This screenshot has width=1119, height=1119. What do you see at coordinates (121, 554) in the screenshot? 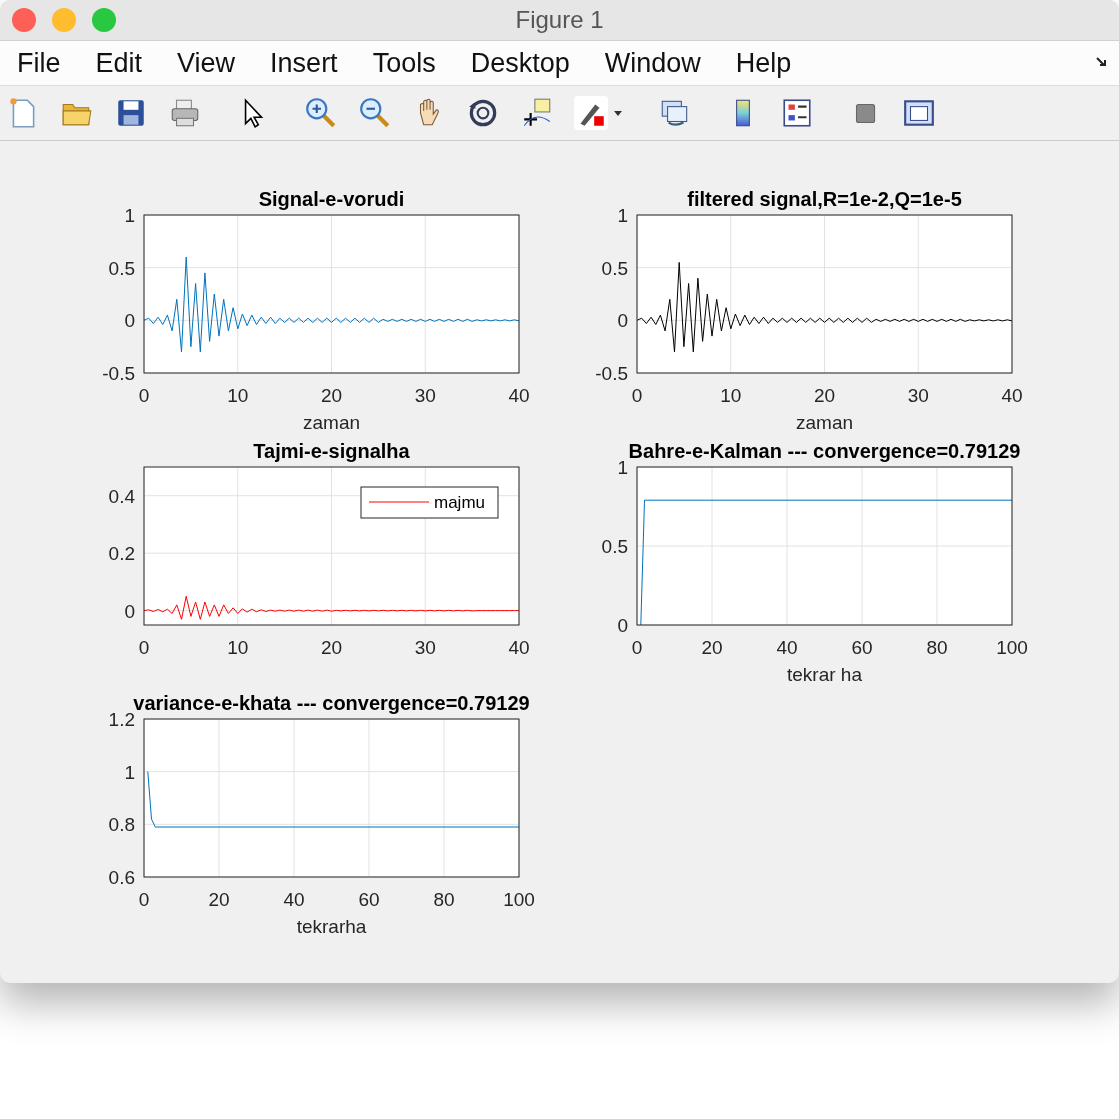
I see `tick-label: 0.2` at bounding box center [121, 554].